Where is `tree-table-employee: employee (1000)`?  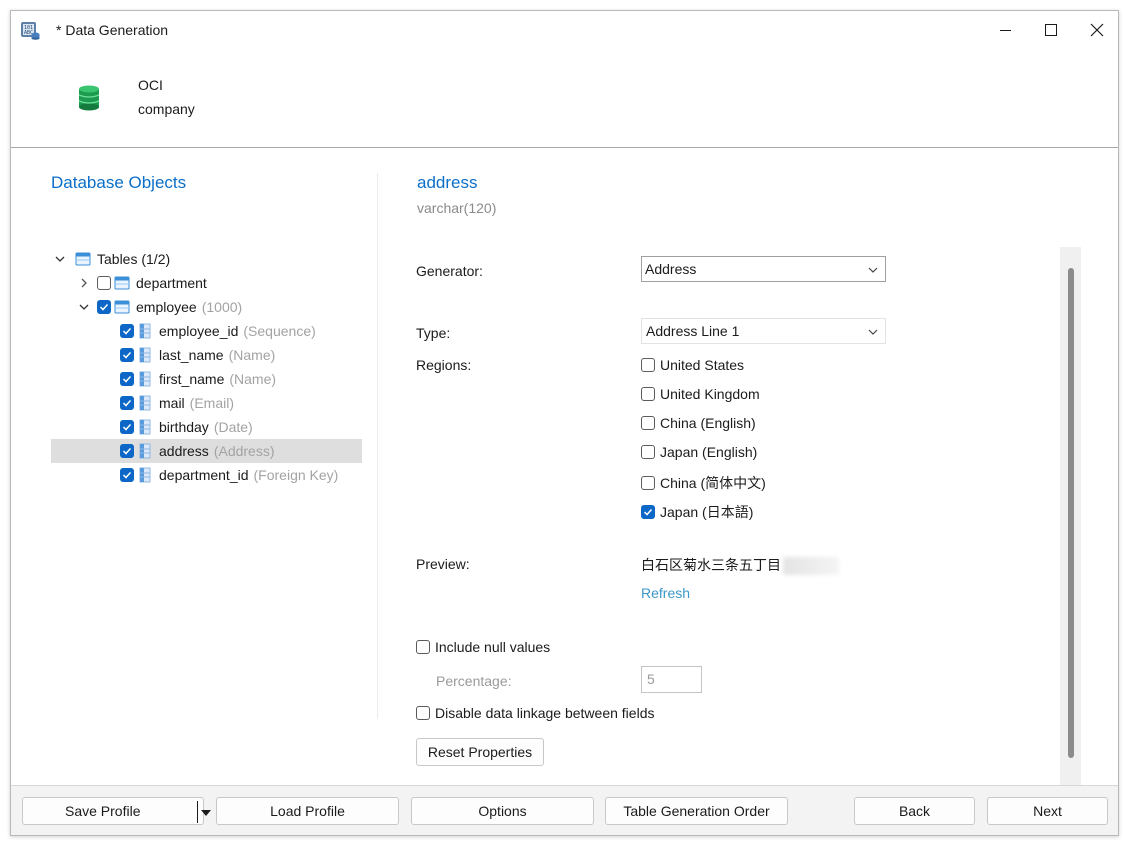 tree-table-employee: employee (1000) is located at coordinates (159, 307).